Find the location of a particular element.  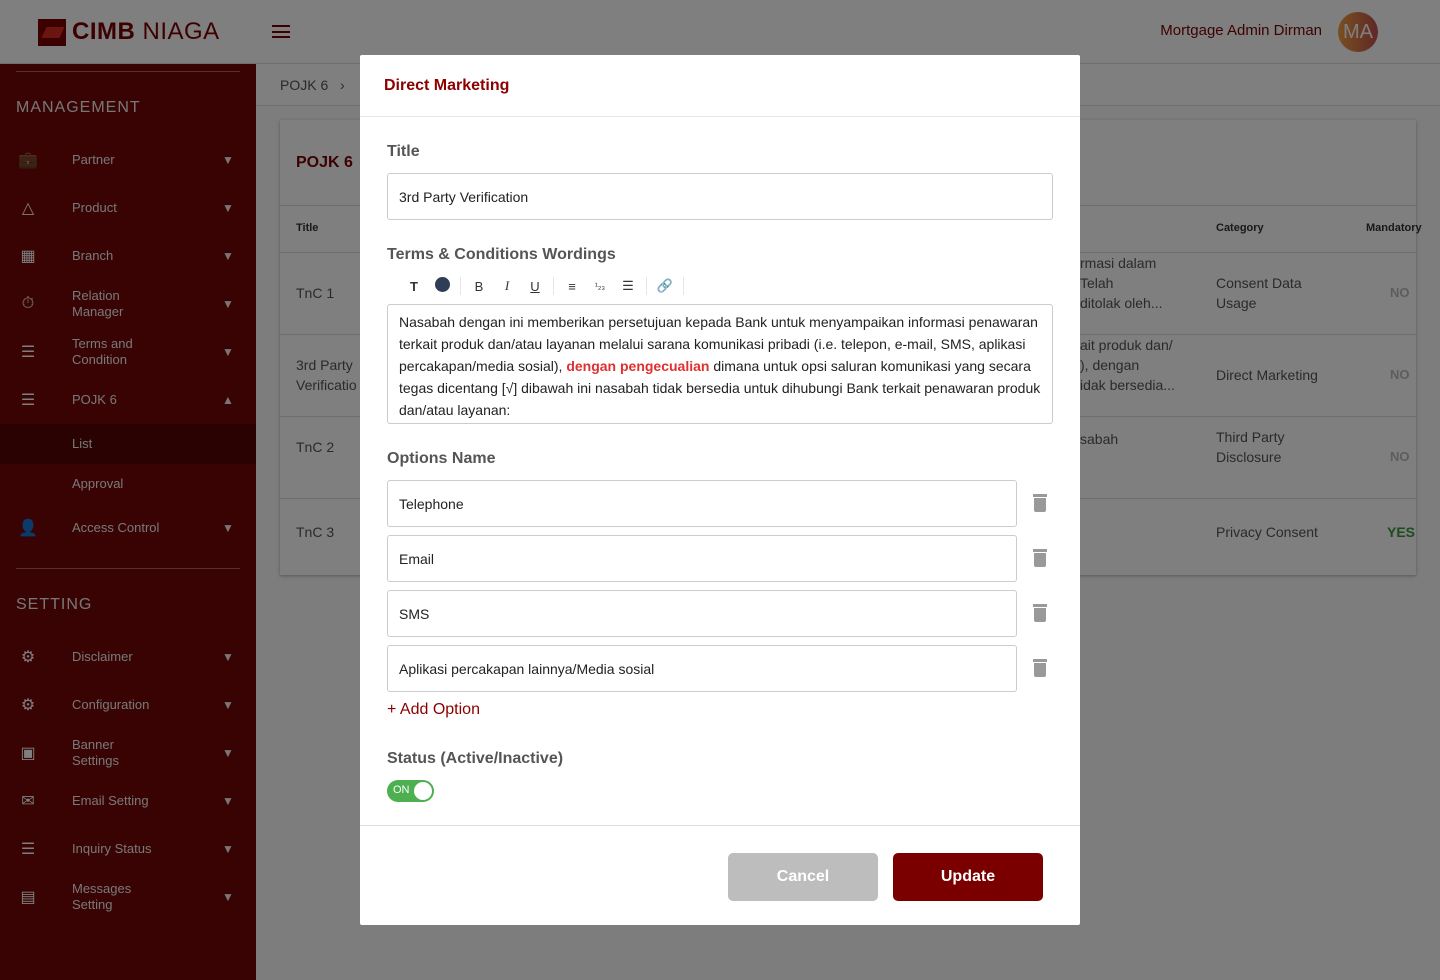

italic-icon: I is located at coordinates (507, 286).